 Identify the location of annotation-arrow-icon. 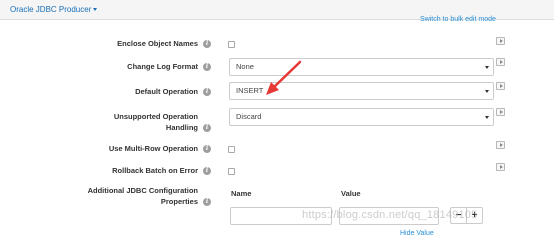
(284, 77).